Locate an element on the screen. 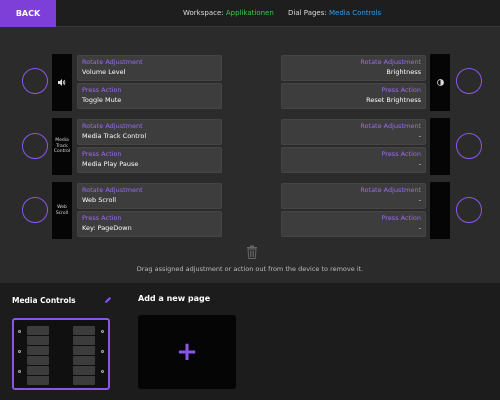 This screenshot has width=500, height=400. rotate-adjustment-slot-right-3: Rotate Adjustment - is located at coordinates (353, 196).